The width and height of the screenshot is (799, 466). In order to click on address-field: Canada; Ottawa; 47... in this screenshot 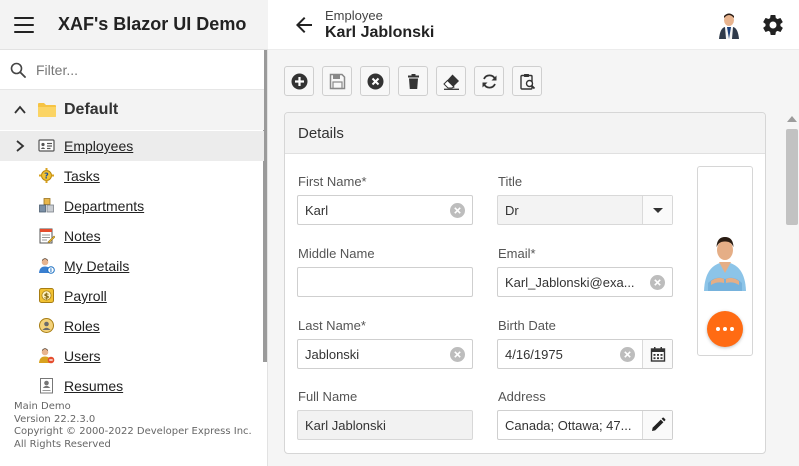, I will do `click(585, 425)`.